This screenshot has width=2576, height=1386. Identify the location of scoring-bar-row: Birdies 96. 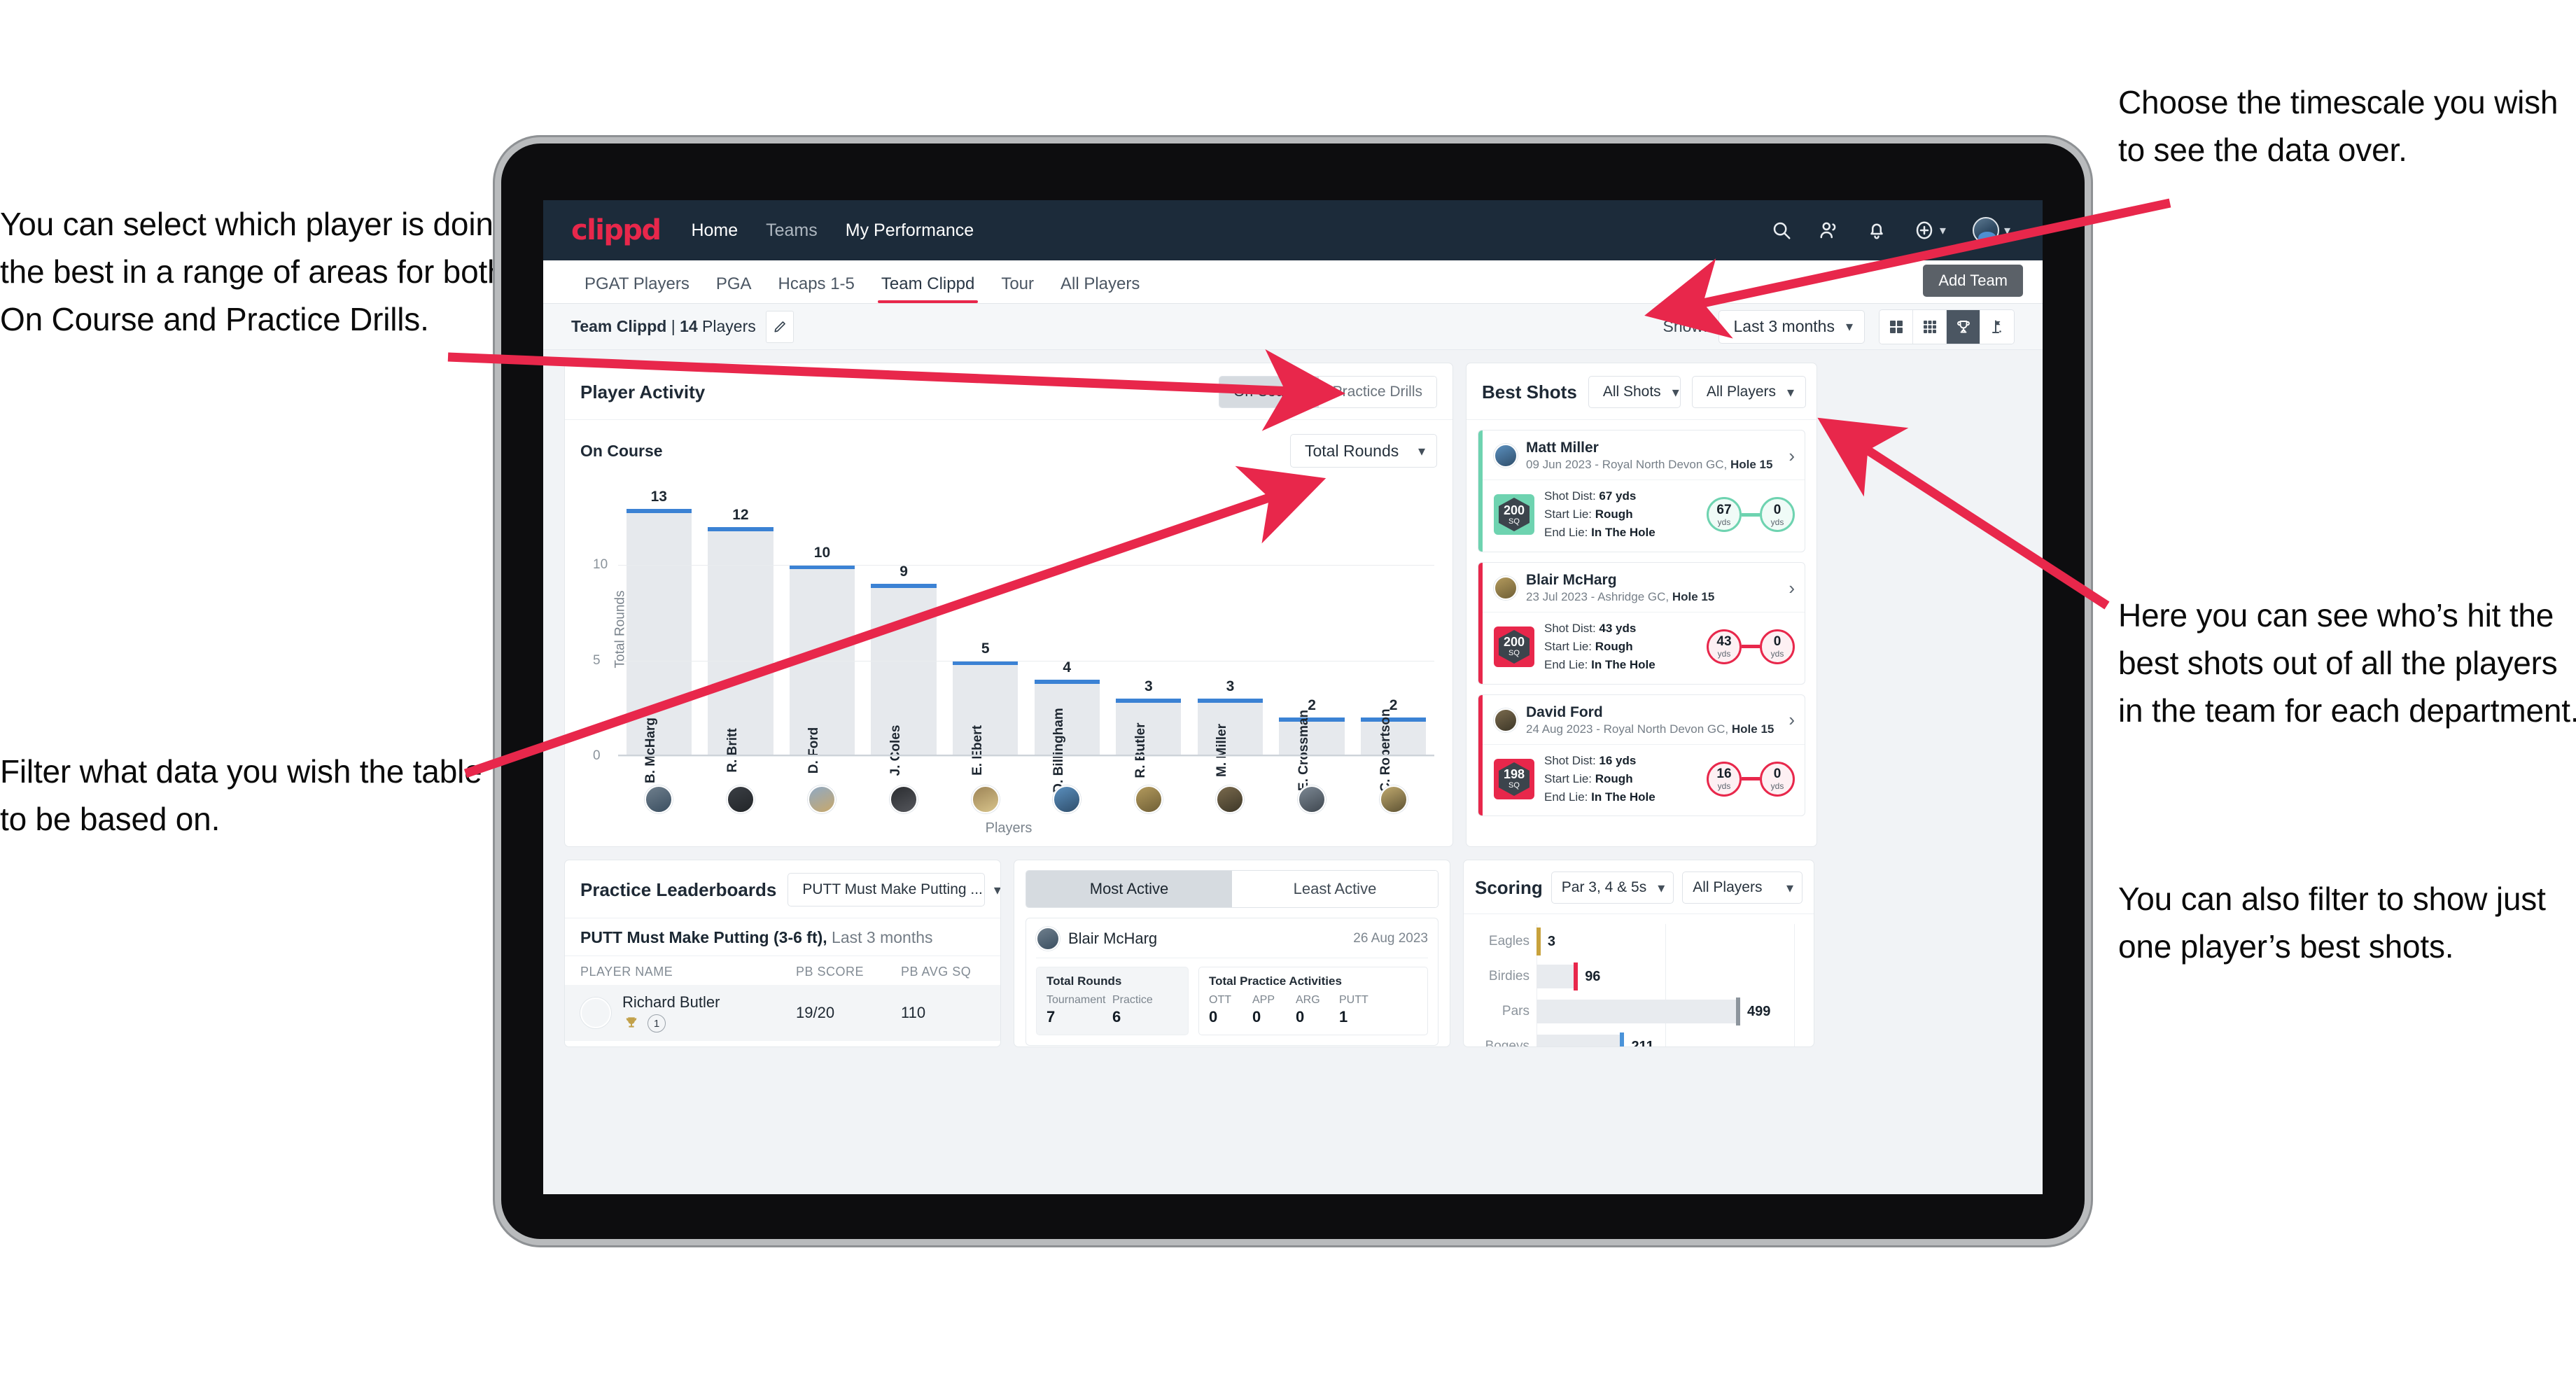
(1641, 976).